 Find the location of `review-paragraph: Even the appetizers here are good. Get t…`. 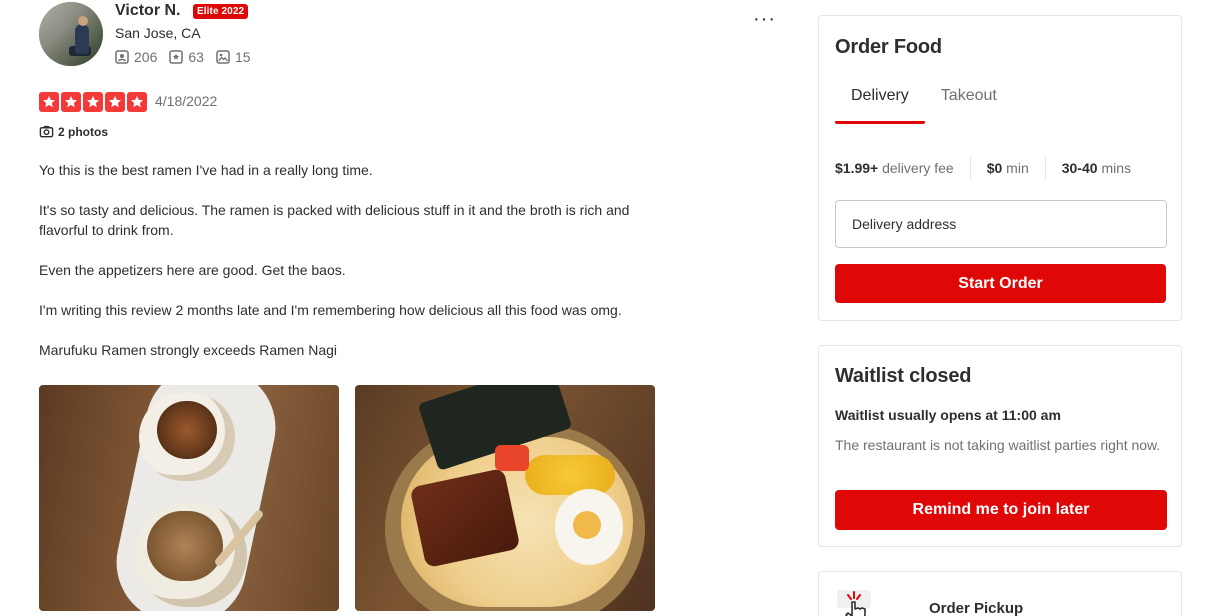

review-paragraph: Even the appetizers here are good. Get t… is located at coordinates (192, 270).